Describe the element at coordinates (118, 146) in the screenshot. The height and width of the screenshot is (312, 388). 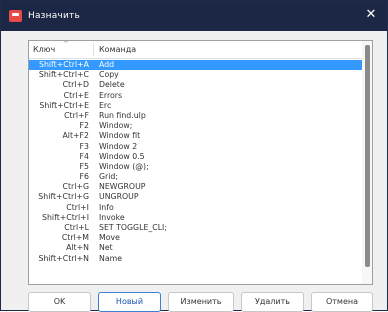
I see `shortcut-command: Window 2` at that location.